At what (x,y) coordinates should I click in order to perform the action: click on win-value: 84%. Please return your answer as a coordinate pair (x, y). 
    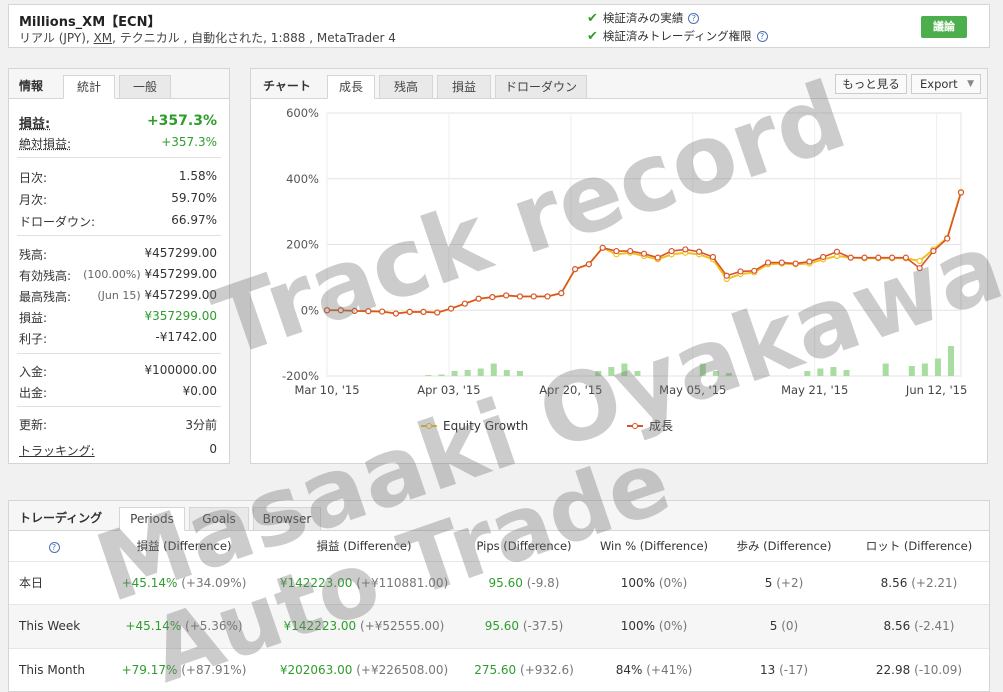
    Looking at the image, I should click on (629, 670).